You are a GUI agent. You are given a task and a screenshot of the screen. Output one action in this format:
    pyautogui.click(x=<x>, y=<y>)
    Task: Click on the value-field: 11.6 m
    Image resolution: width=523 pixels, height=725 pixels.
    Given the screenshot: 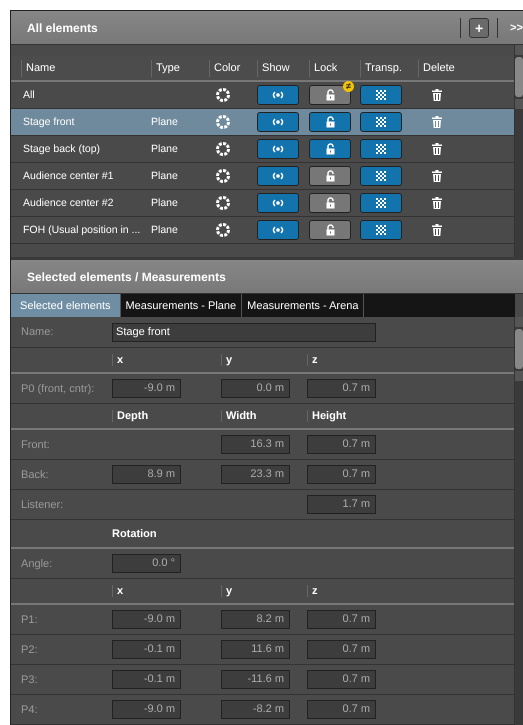 What is the action you would take?
    pyautogui.click(x=255, y=649)
    